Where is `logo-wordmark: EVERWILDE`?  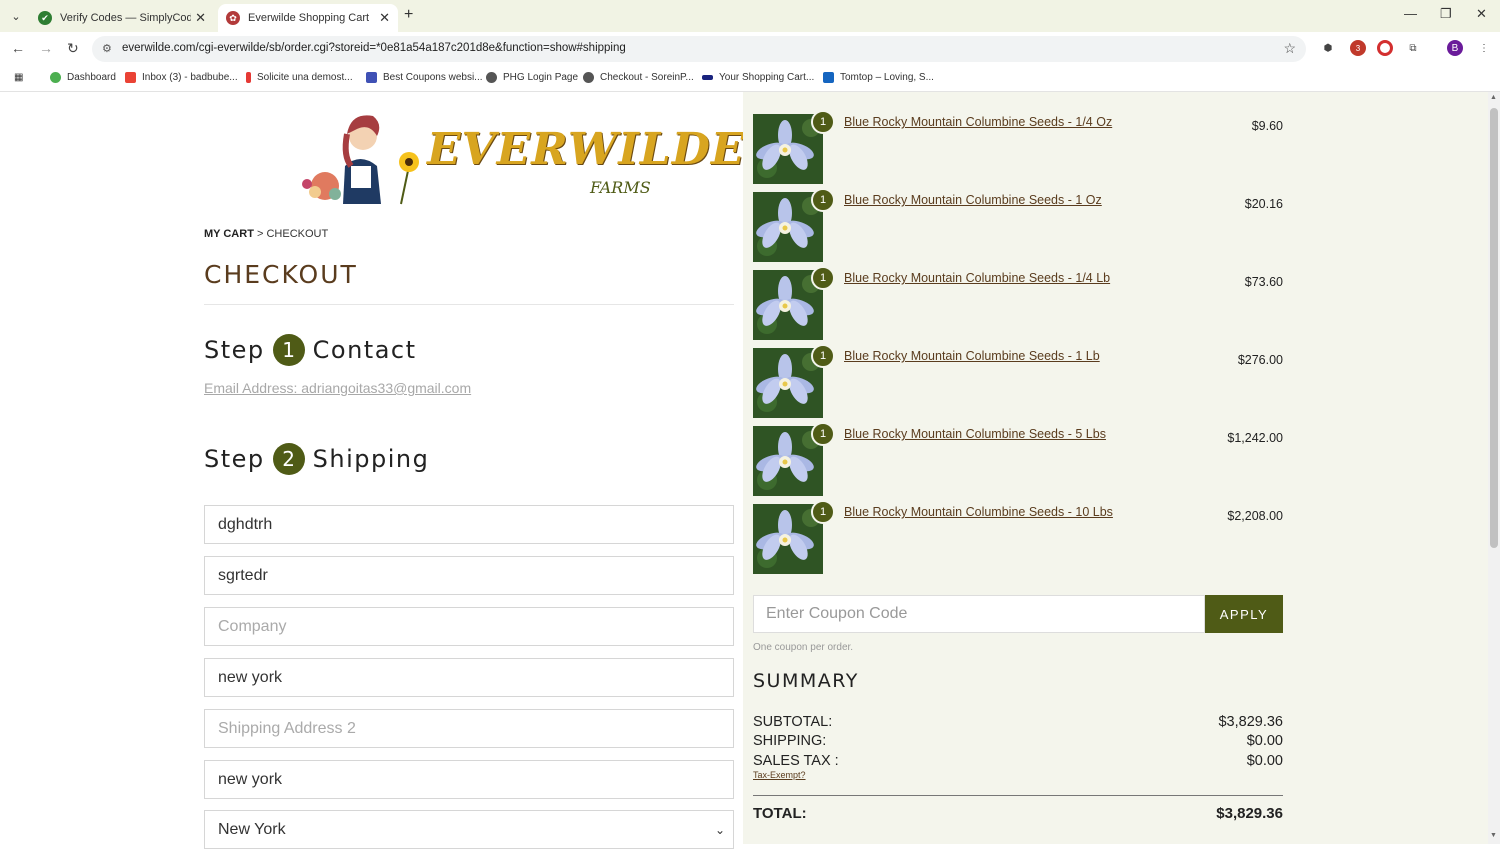 logo-wordmark: EVERWILDE is located at coordinates (586, 149).